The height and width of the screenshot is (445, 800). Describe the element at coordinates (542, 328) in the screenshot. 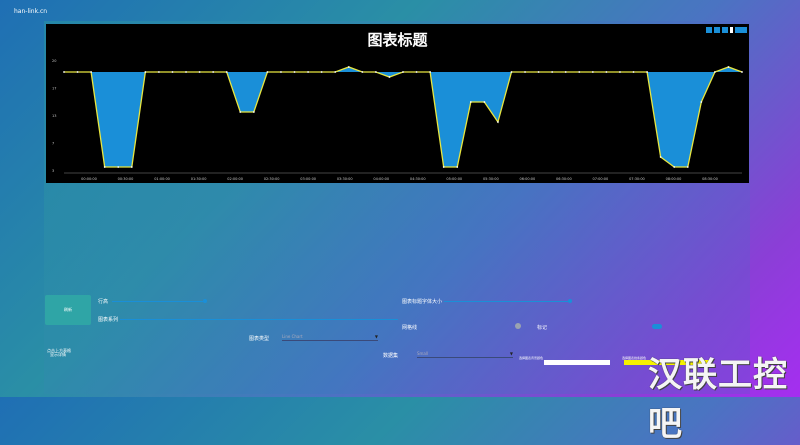

I see `marker-toggle-label: 标记` at that location.